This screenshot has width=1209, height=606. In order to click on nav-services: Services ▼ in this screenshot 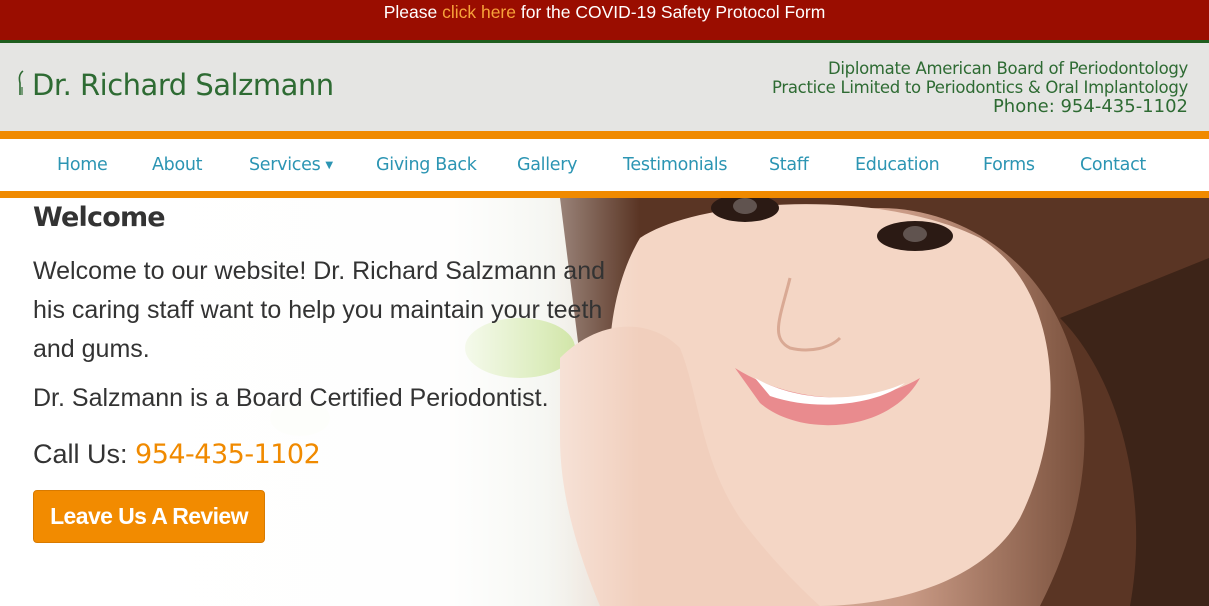, I will do `click(291, 165)`.